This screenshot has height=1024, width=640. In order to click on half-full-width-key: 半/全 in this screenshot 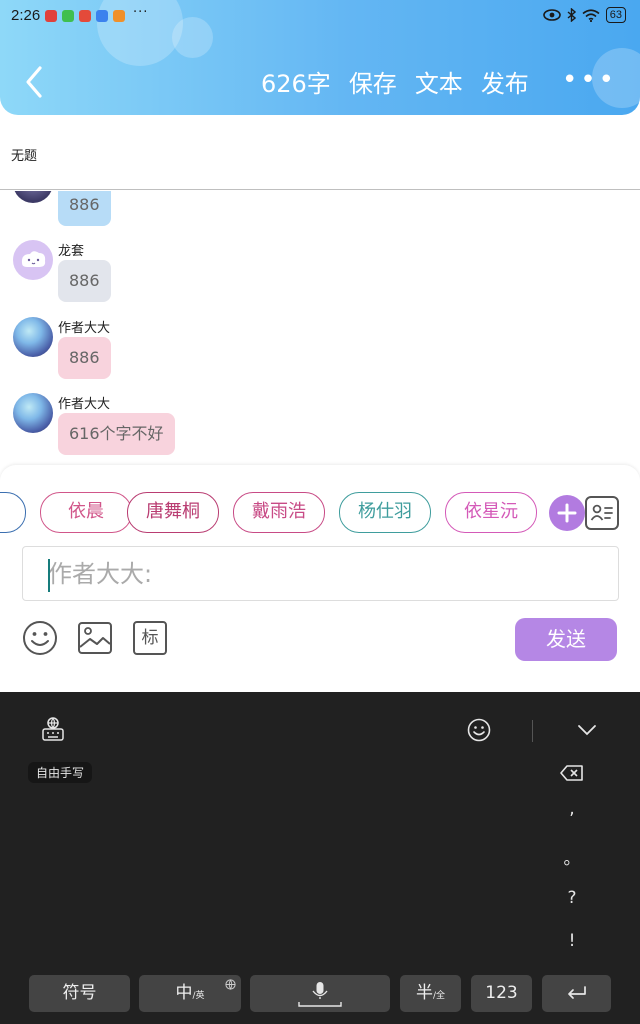, I will do `click(430, 993)`.